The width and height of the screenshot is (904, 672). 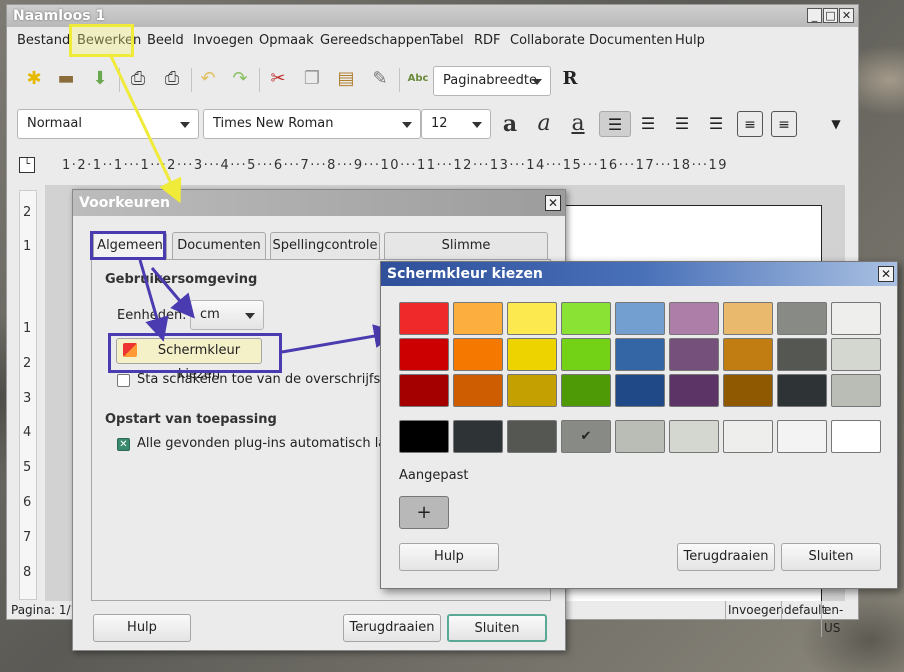 What do you see at coordinates (465, 274) in the screenshot?
I see `color-dialog-title: Schermkleur kiezen` at bounding box center [465, 274].